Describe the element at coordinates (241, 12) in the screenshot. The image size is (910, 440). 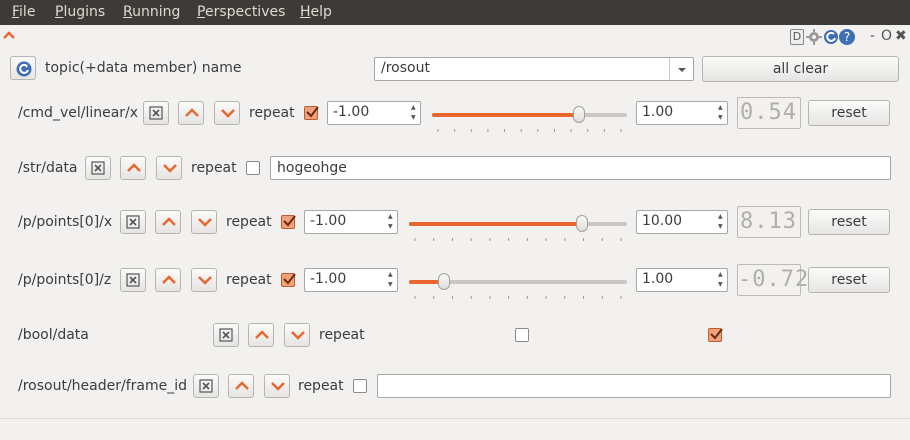
I see `menu-perspectives: Perspectives` at that location.